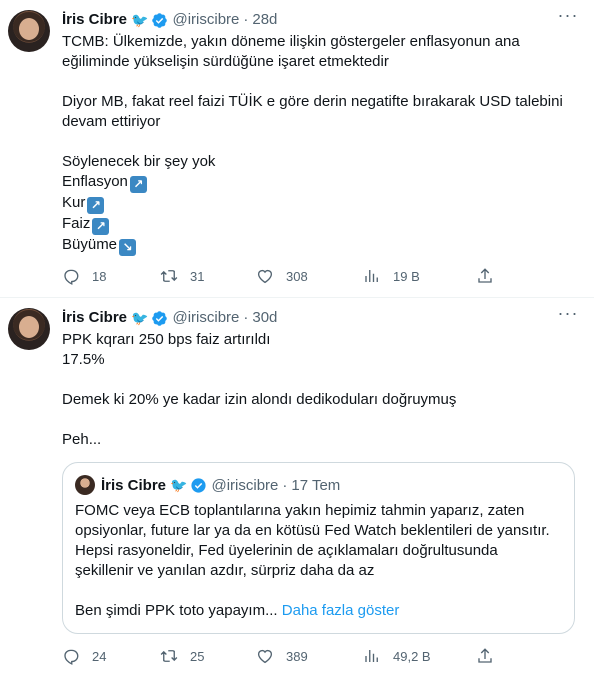 The height and width of the screenshot is (682, 594). Describe the element at coordinates (320, 245) in the screenshot. I see `list-line: Büyüme ↘` at that location.